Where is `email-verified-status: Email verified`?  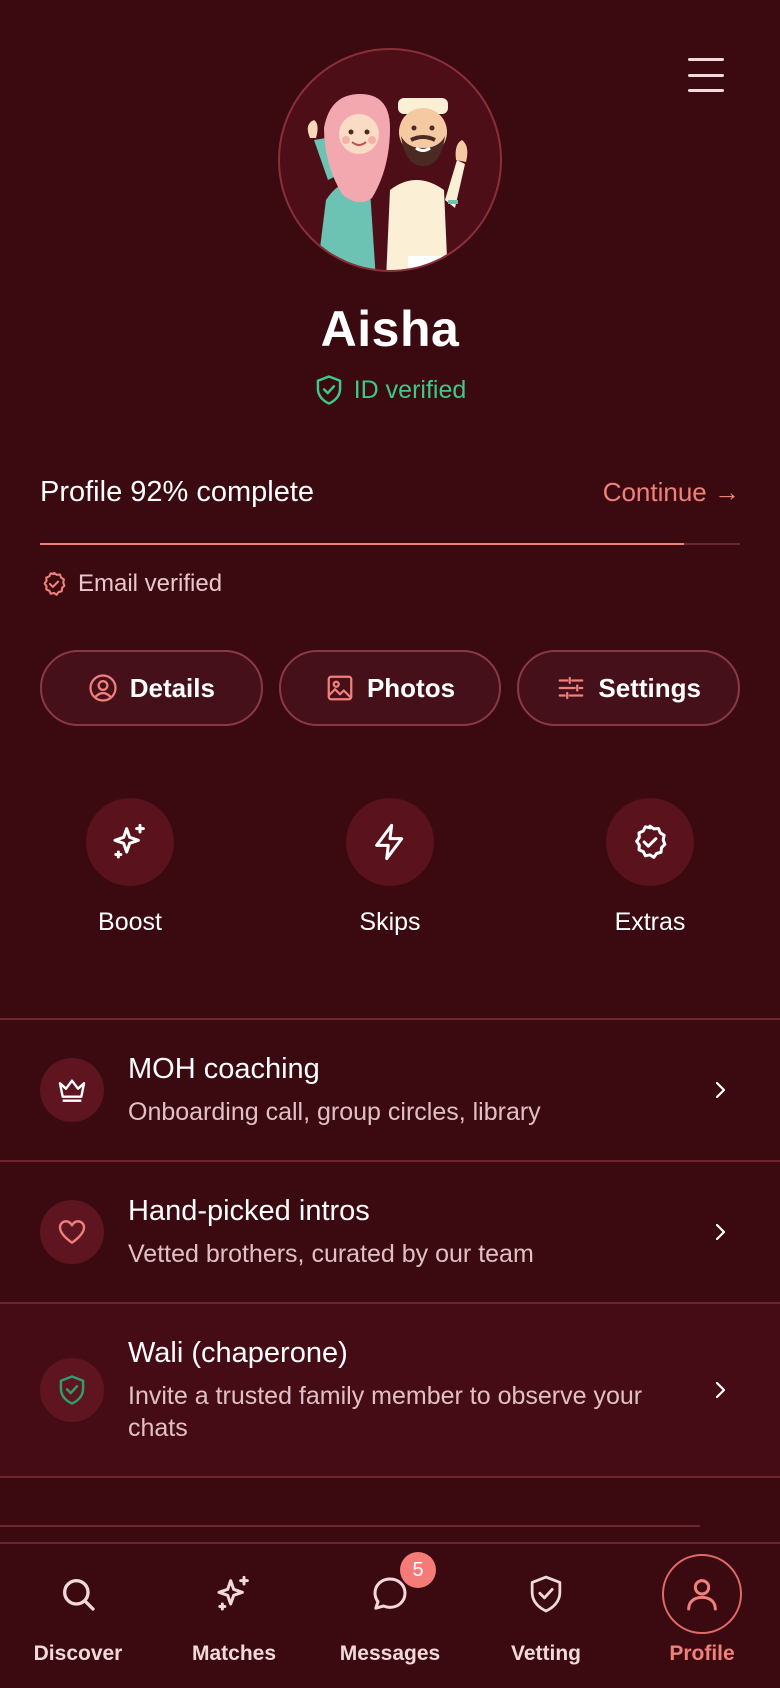 email-verified-status: Email verified is located at coordinates (131, 584).